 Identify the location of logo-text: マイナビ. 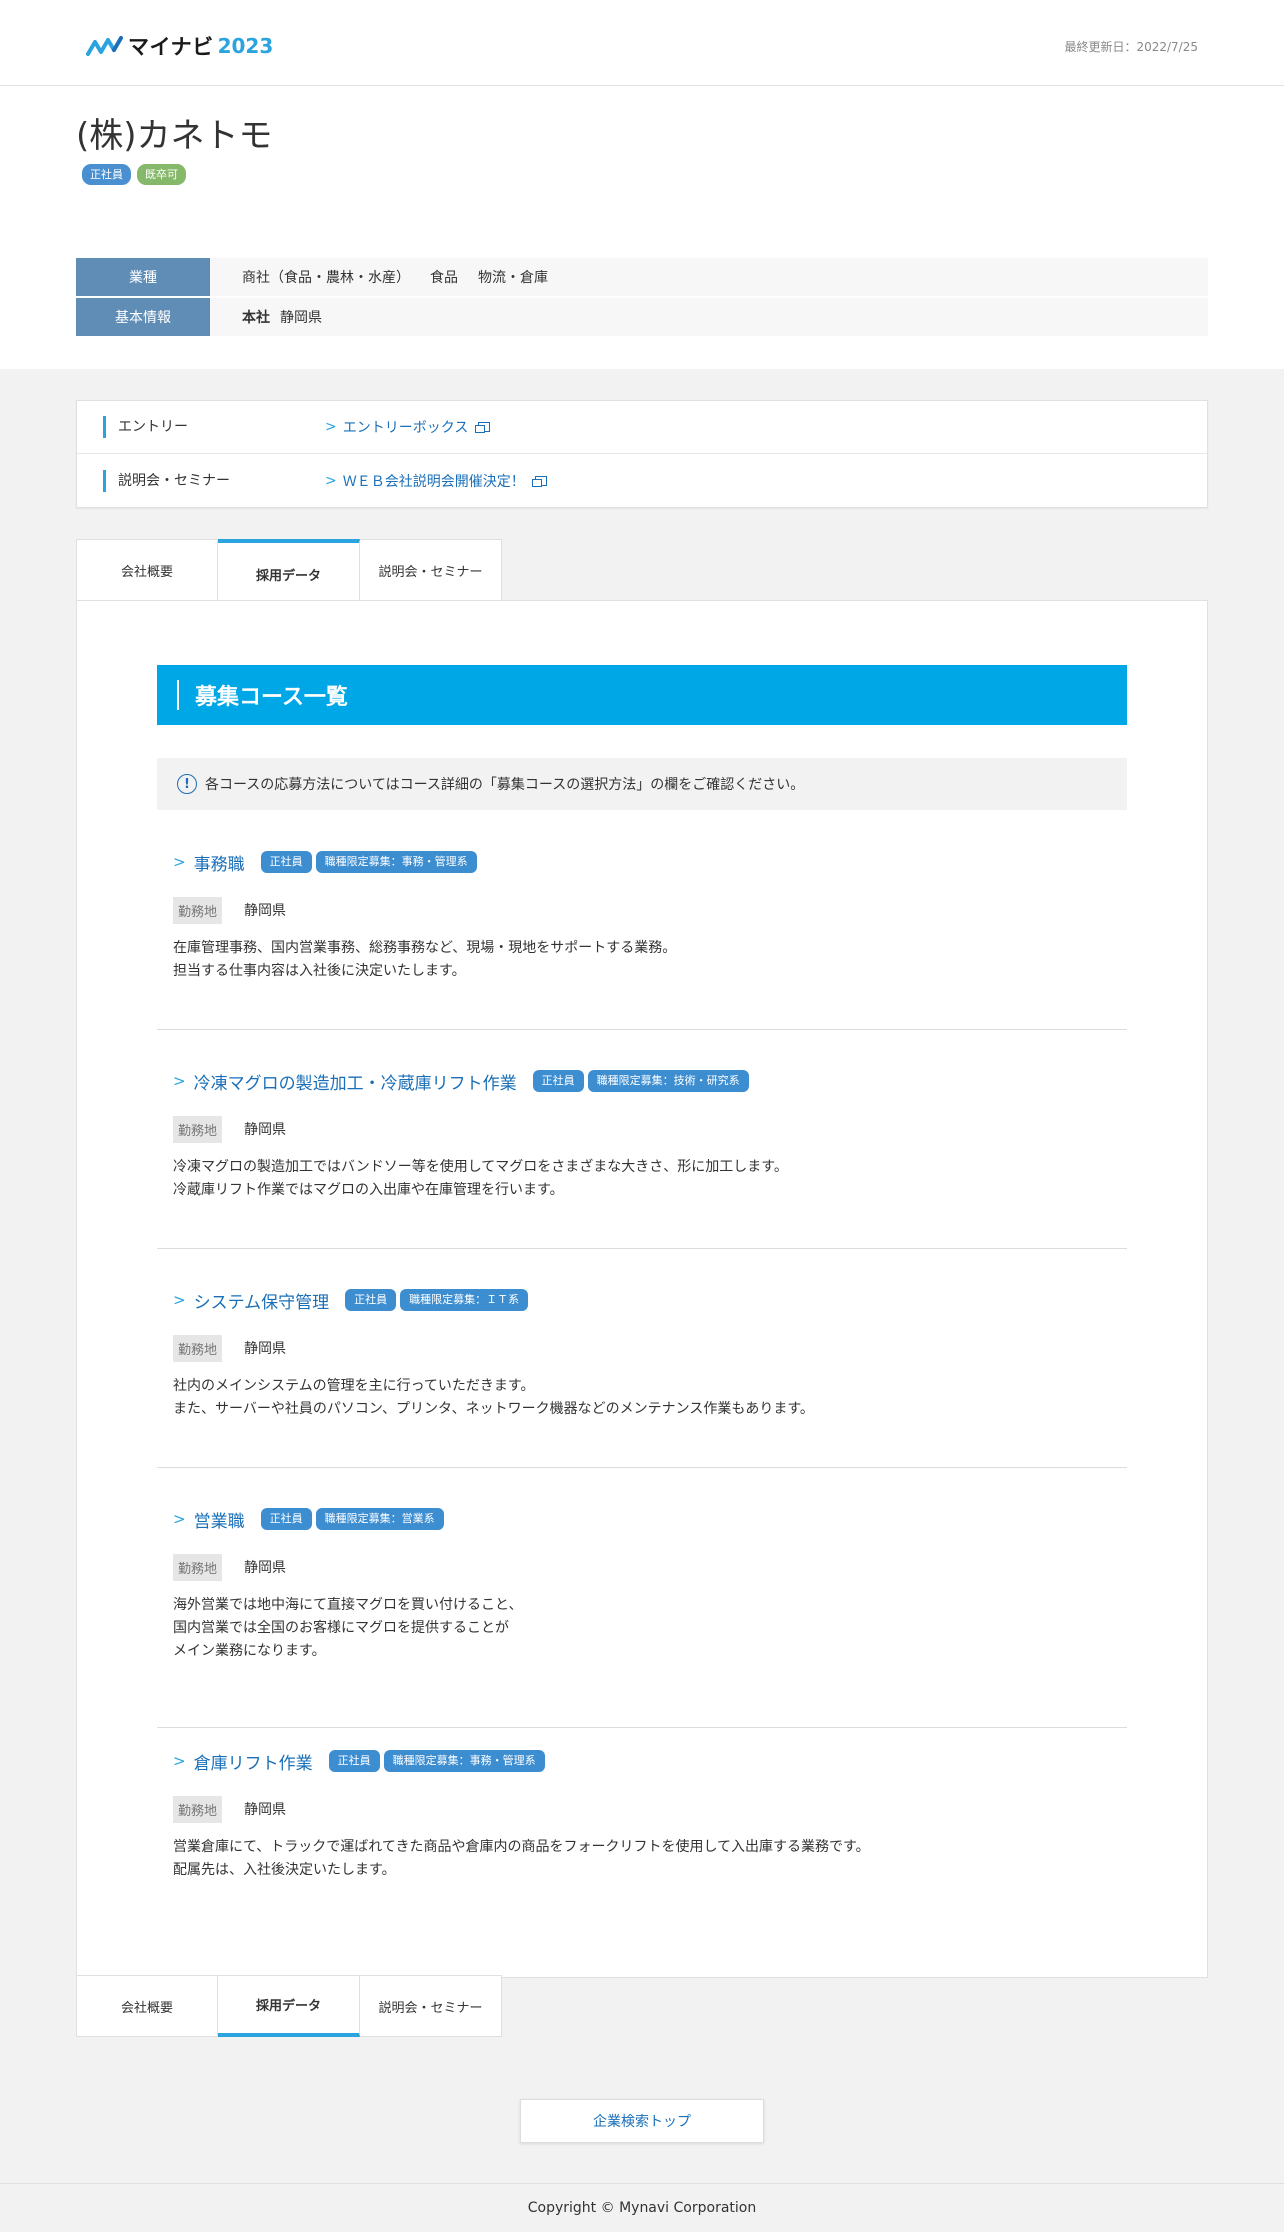
(171, 47).